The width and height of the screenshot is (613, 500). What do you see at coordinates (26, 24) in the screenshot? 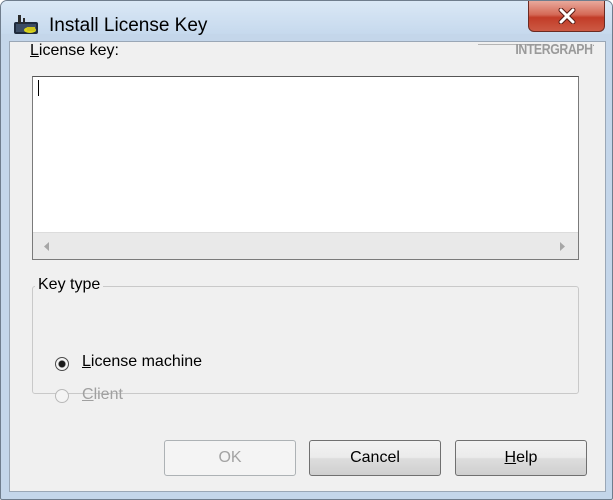
I see `app-icon` at bounding box center [26, 24].